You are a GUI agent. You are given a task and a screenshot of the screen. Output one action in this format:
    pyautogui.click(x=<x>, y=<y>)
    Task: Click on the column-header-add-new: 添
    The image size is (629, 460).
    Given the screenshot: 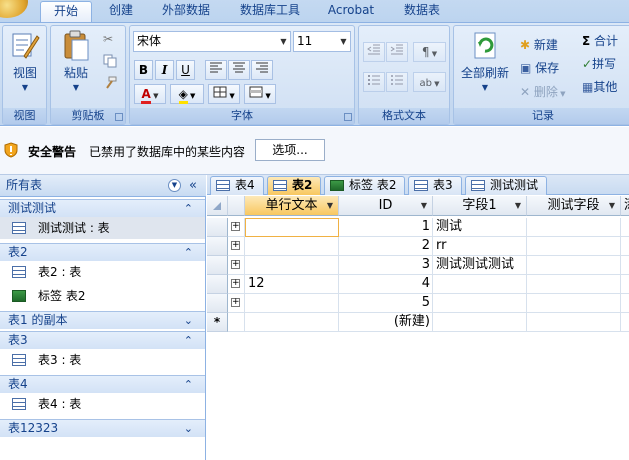 What is the action you would take?
    pyautogui.click(x=625, y=206)
    